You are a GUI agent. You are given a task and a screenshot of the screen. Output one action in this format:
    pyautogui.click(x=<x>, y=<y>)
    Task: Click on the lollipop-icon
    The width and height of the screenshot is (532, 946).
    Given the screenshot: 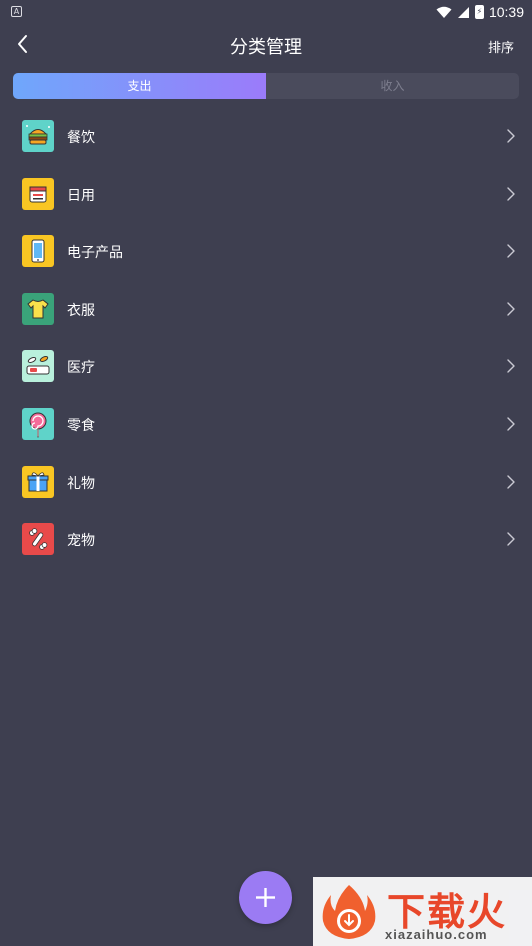 What is the action you would take?
    pyautogui.click(x=38, y=423)
    